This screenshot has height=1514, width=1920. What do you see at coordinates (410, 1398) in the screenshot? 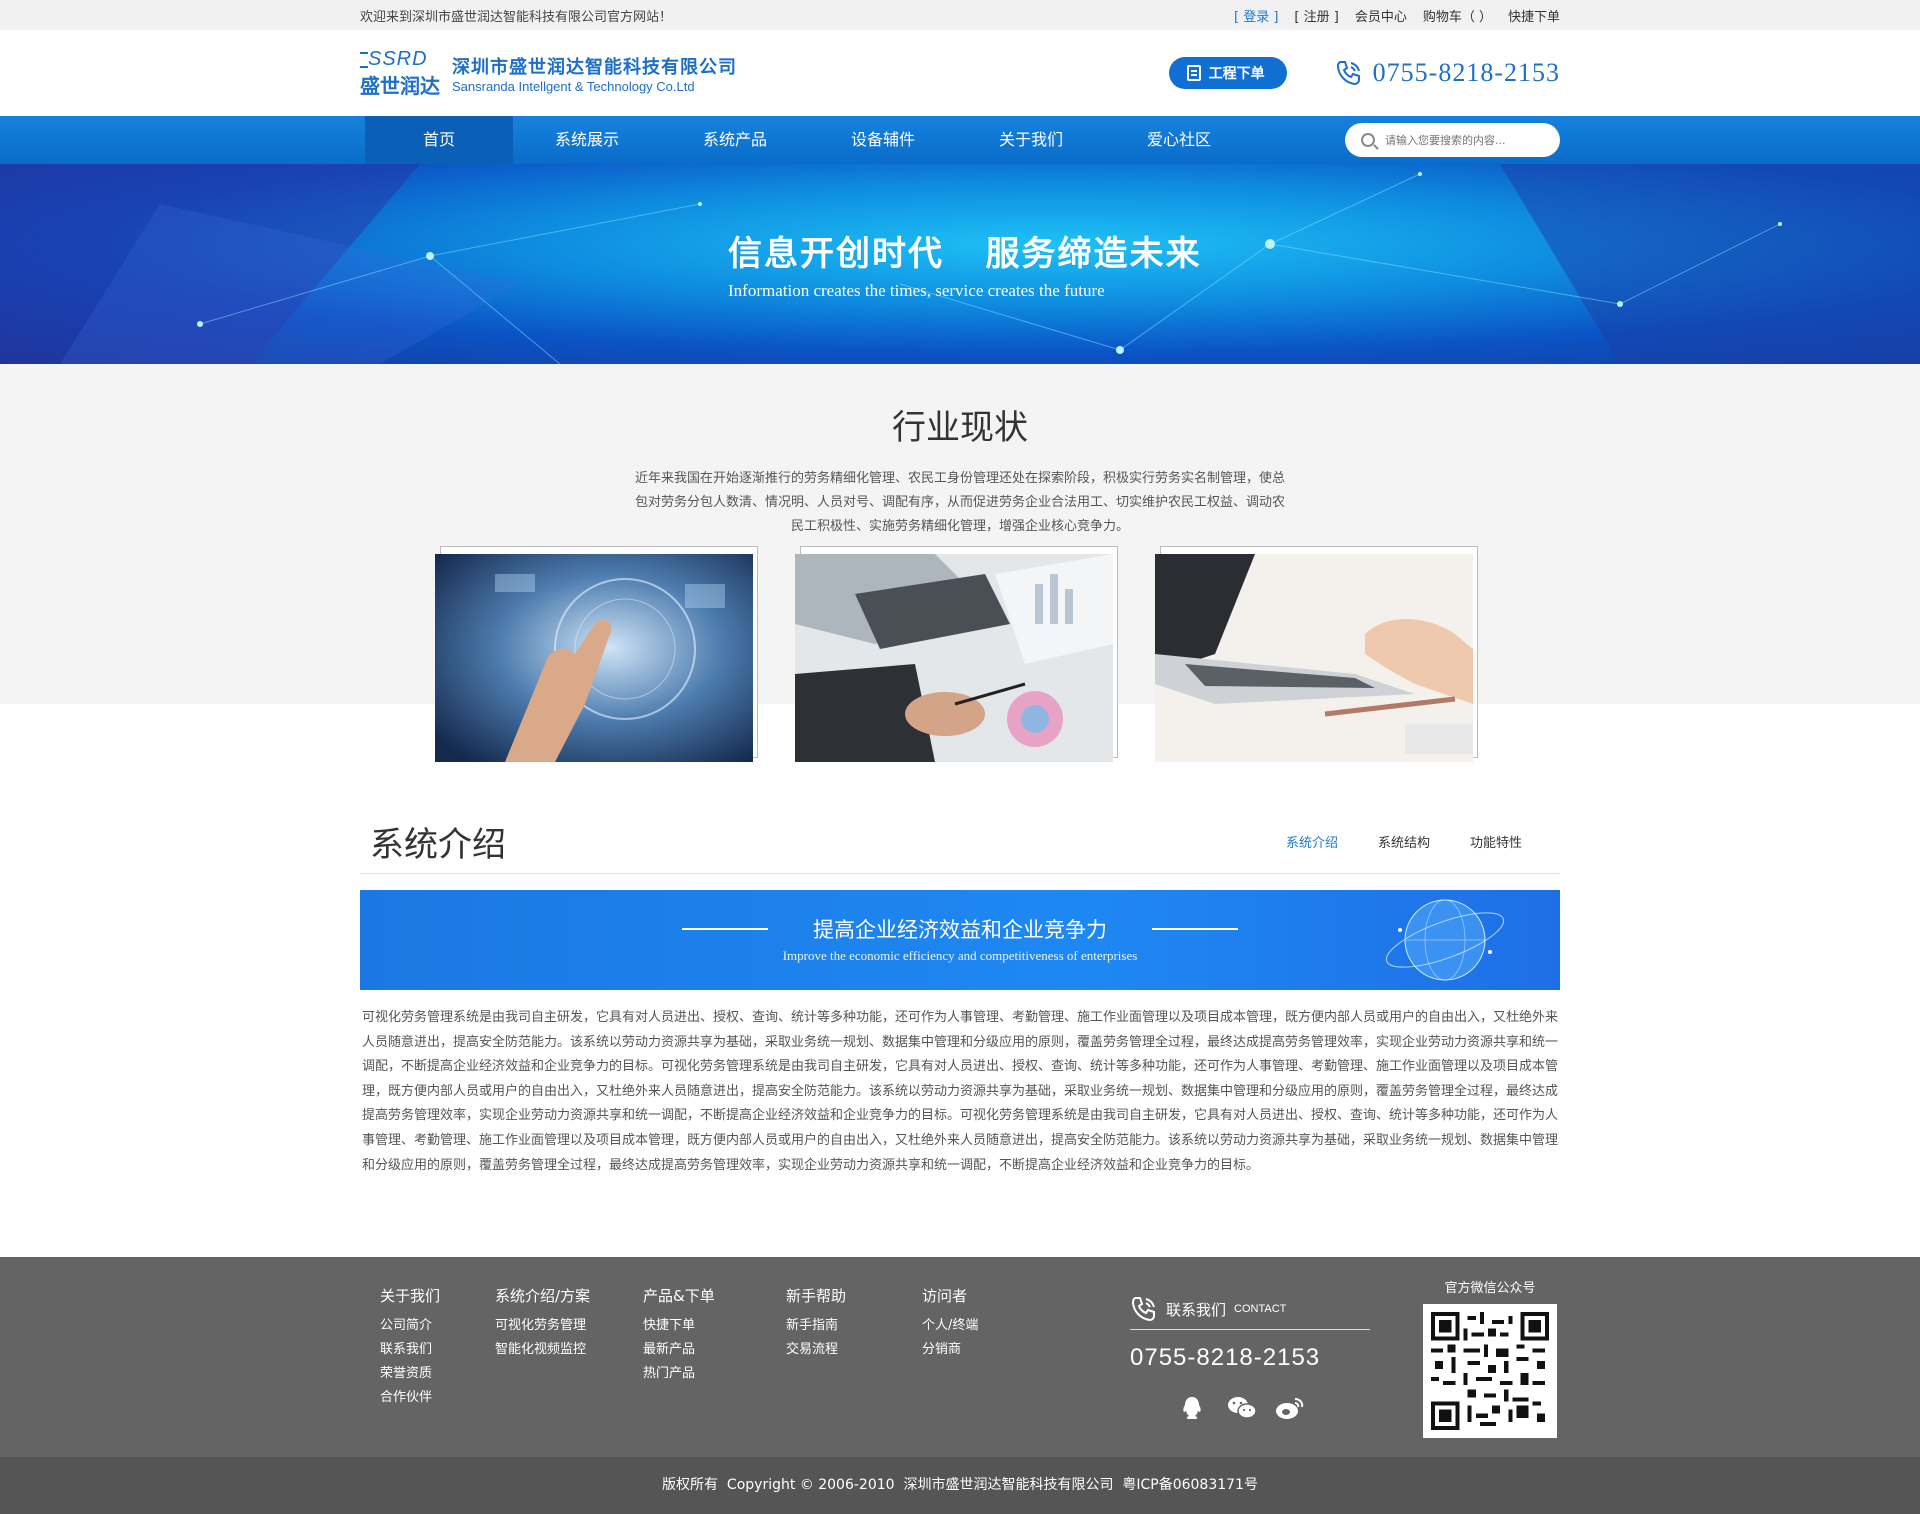
I see `footer-link: 合作伙伴` at bounding box center [410, 1398].